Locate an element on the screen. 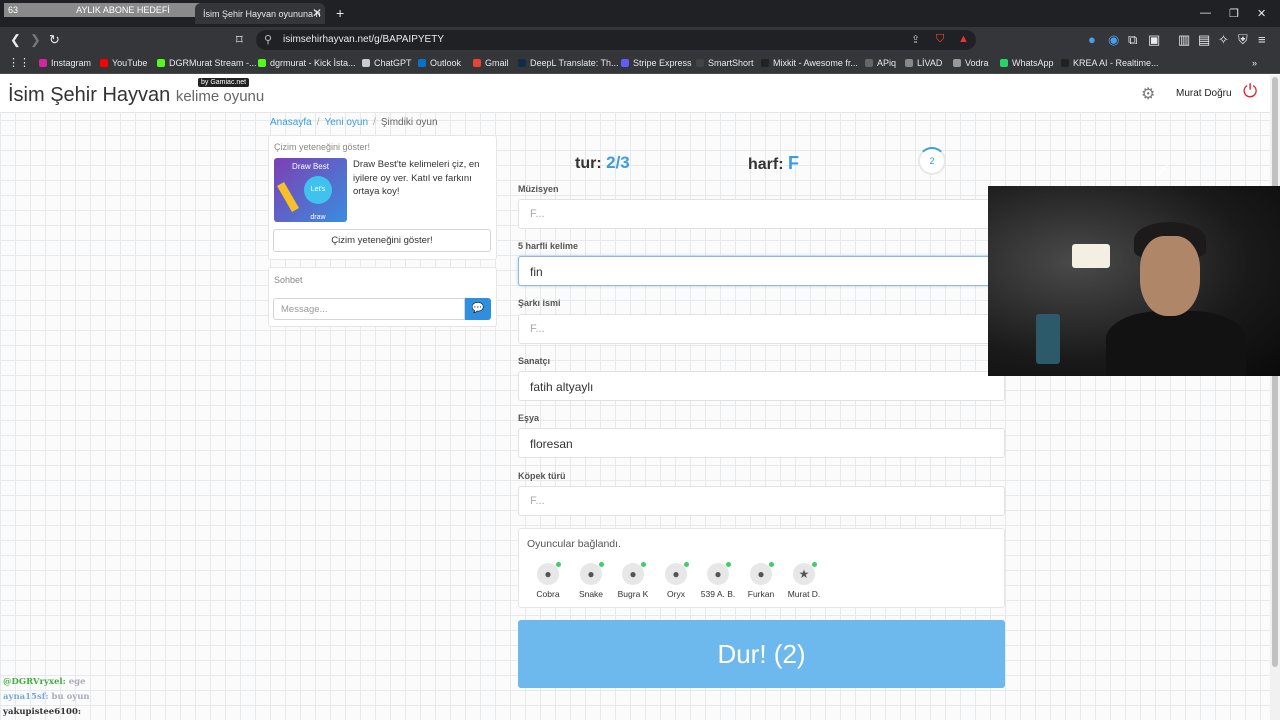 The width and height of the screenshot is (1280, 720). bookmark-smartshort: SmartShort is located at coordinates (725, 63).